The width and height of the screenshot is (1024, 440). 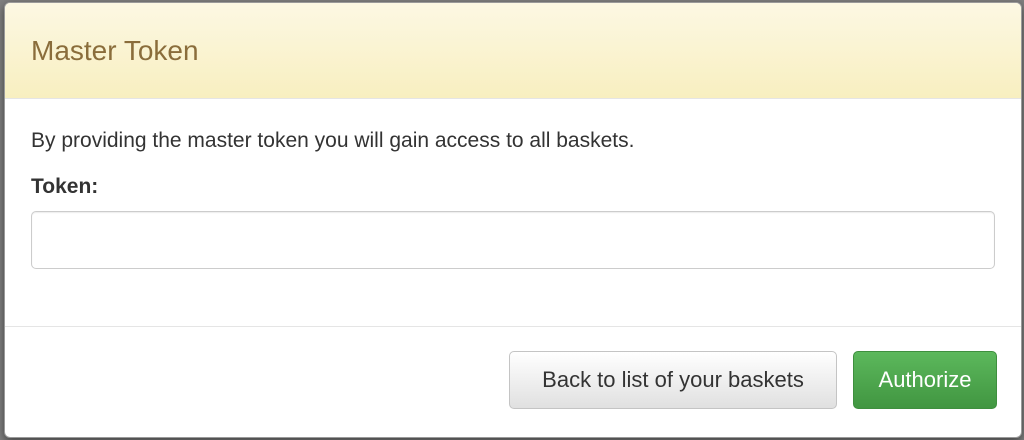 I want to click on back-to-baskets-button: Back to list of your baskets, so click(x=673, y=380).